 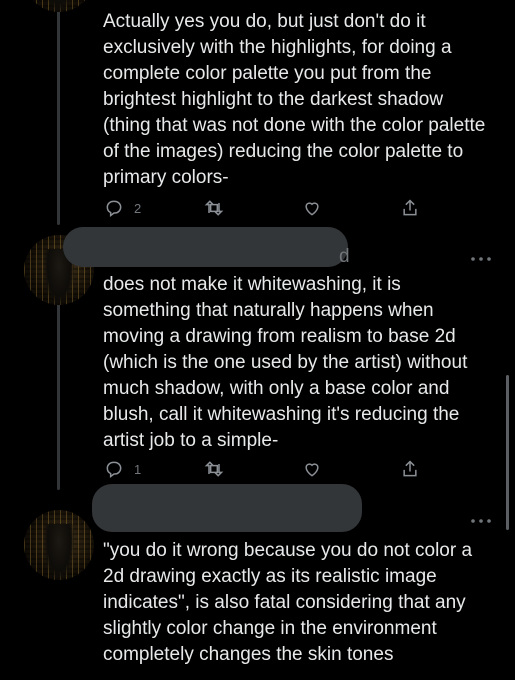 What do you see at coordinates (58, 112) in the screenshot?
I see `thread-line-top` at bounding box center [58, 112].